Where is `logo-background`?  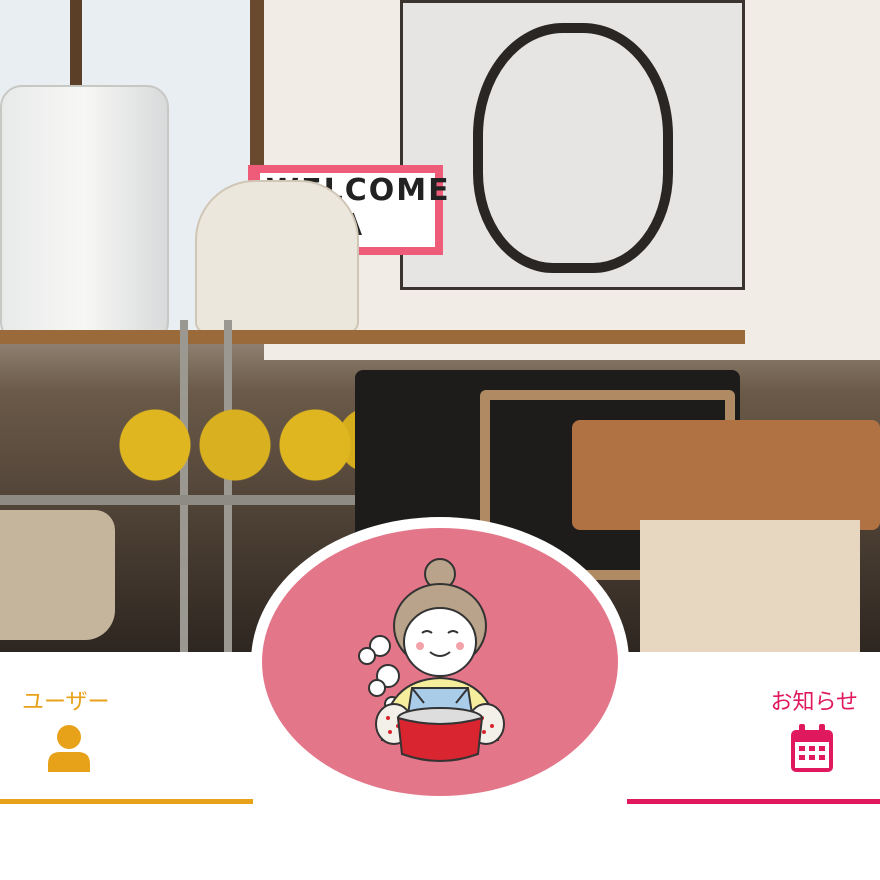
logo-background is located at coordinates (440, 662).